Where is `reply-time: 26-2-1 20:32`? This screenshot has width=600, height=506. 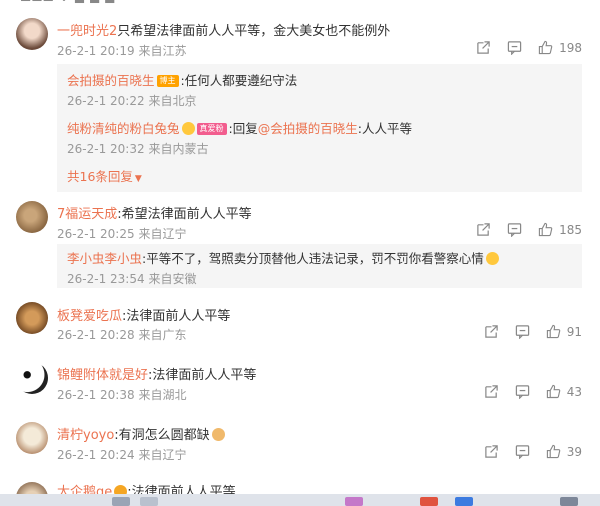
reply-time: 26-2-1 20:32 is located at coordinates (106, 149).